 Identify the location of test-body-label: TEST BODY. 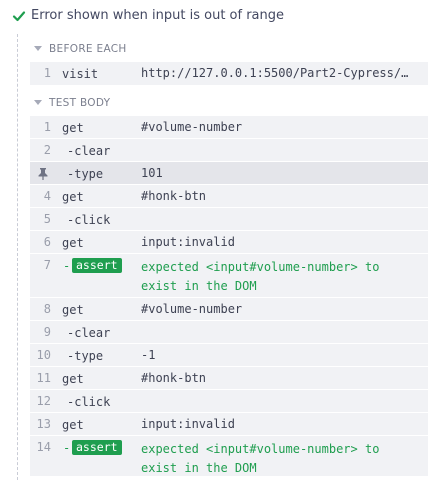
(80, 103).